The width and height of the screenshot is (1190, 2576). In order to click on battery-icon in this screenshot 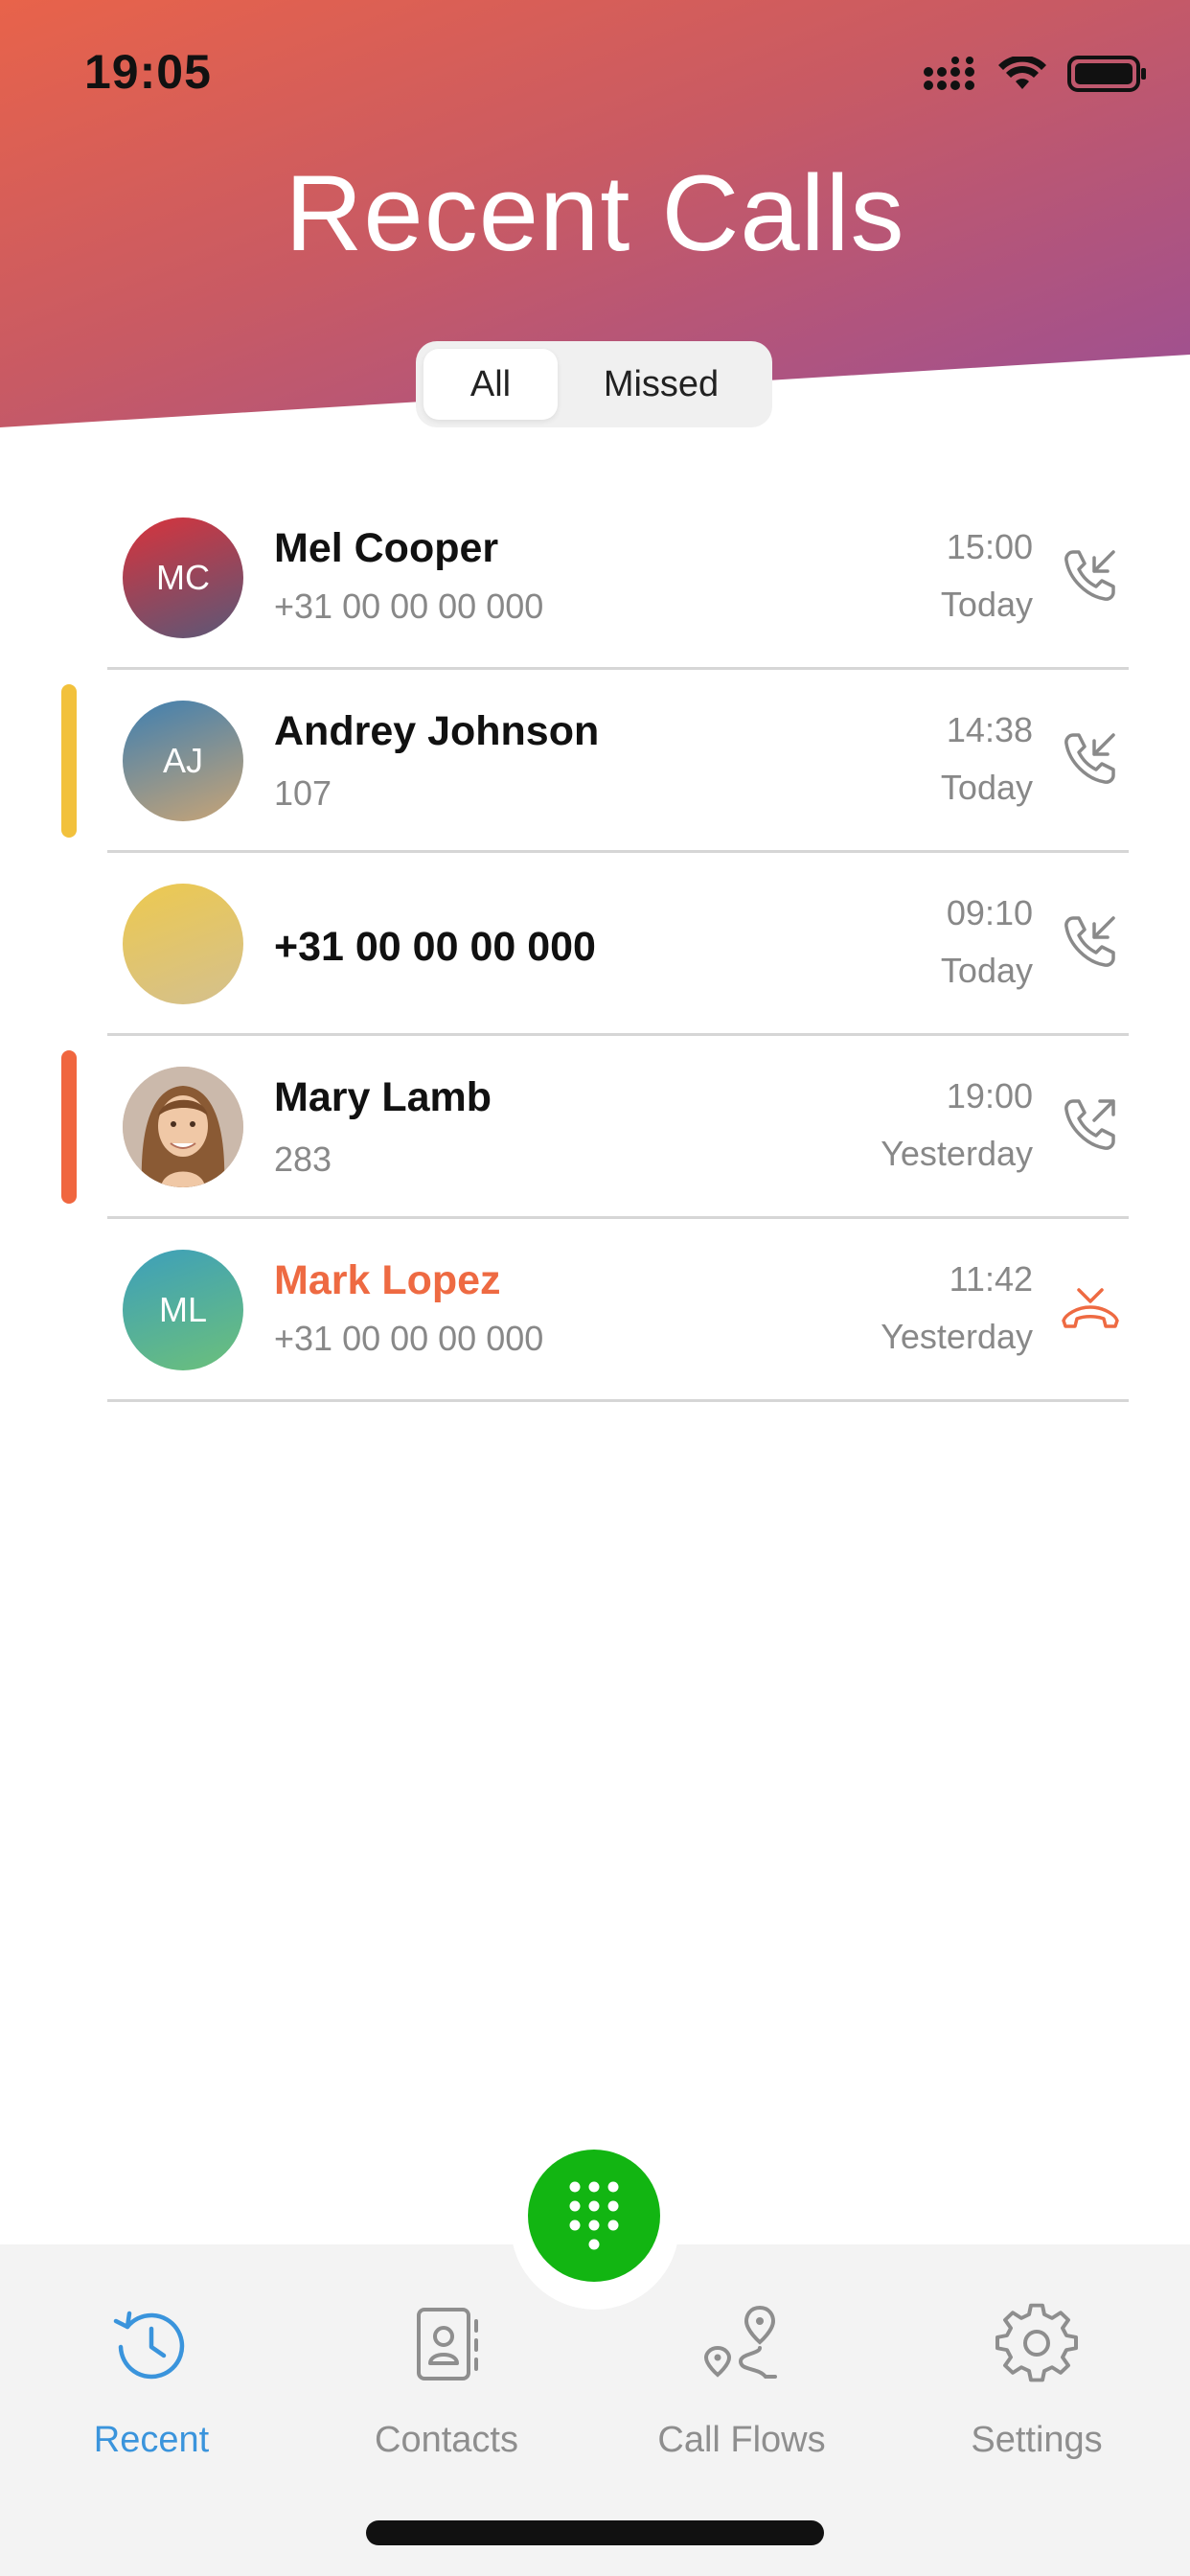, I will do `click(1106, 74)`.